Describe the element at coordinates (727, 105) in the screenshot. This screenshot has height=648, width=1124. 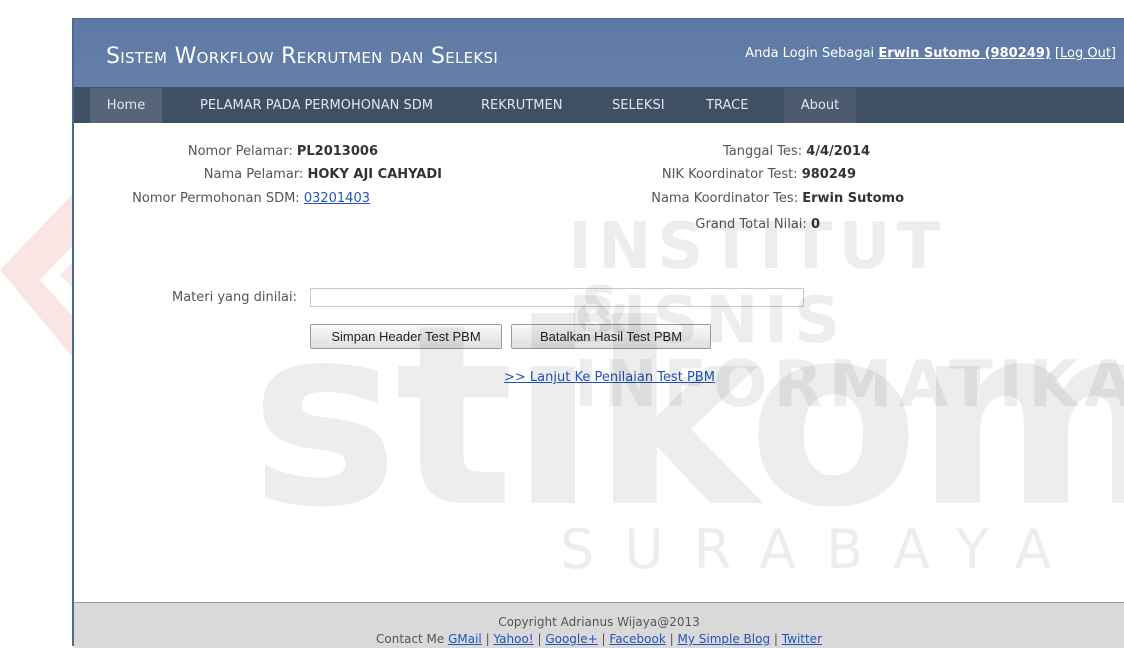
I see `nav-item-trace: TRACE` at that location.